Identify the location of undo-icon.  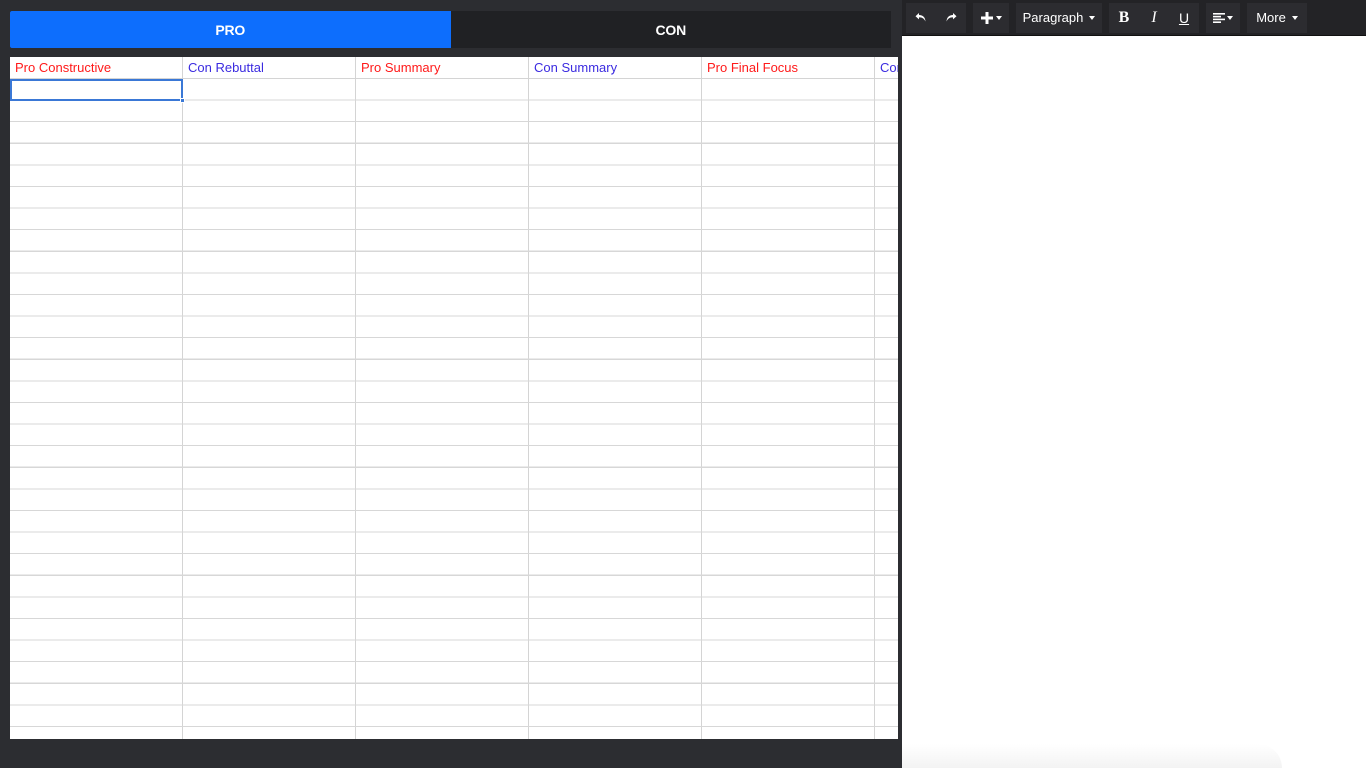
(920, 17).